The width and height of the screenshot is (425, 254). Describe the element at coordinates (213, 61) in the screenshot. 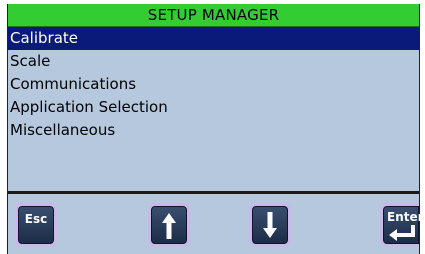

I see `menu-item-scale: Scale` at that location.